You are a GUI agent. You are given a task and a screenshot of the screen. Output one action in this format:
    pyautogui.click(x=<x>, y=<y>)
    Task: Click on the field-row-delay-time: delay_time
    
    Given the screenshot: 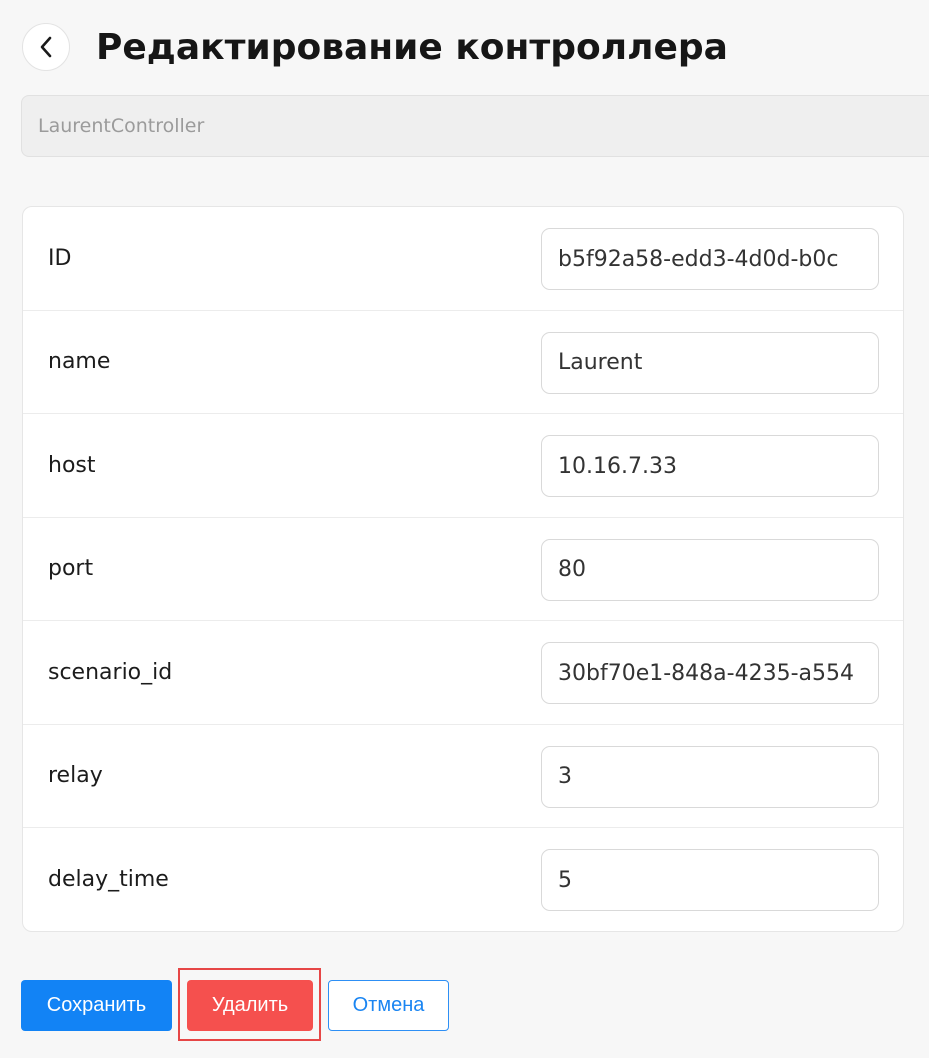 What is the action you would take?
    pyautogui.click(x=463, y=879)
    